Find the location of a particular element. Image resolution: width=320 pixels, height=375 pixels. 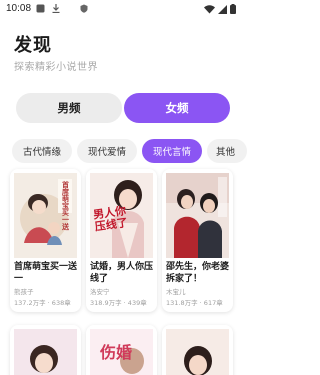

wifi-icon is located at coordinates (209, 8).